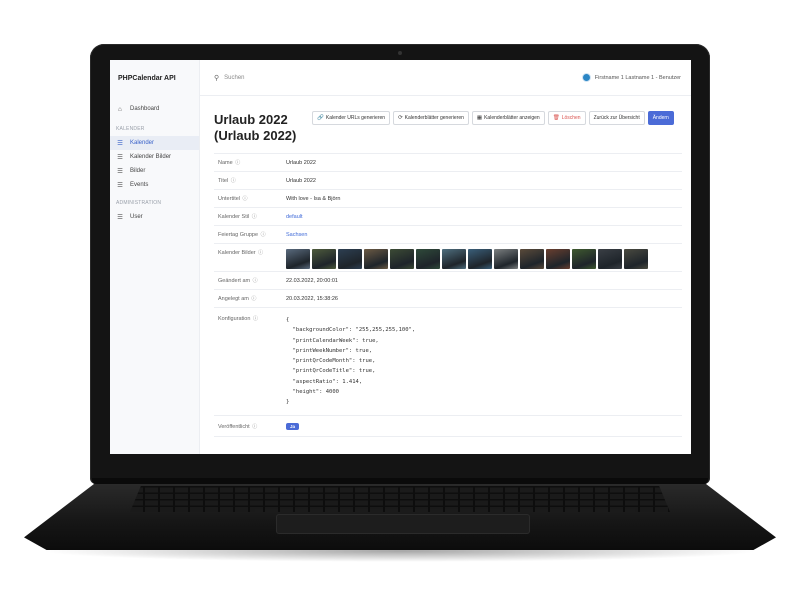 Image resolution: width=800 pixels, height=600 pixels. I want to click on edit-button: Ändern, so click(660, 118).